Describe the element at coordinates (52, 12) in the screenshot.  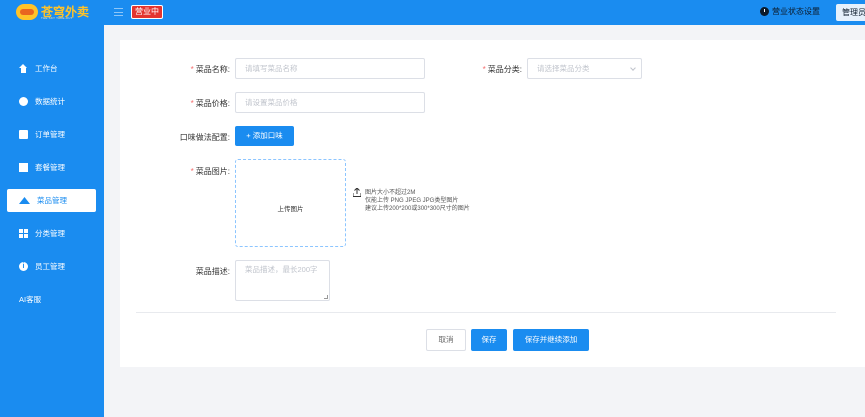
I see `logo: 苍穹外卖 THE SKY TAKE-OUT` at that location.